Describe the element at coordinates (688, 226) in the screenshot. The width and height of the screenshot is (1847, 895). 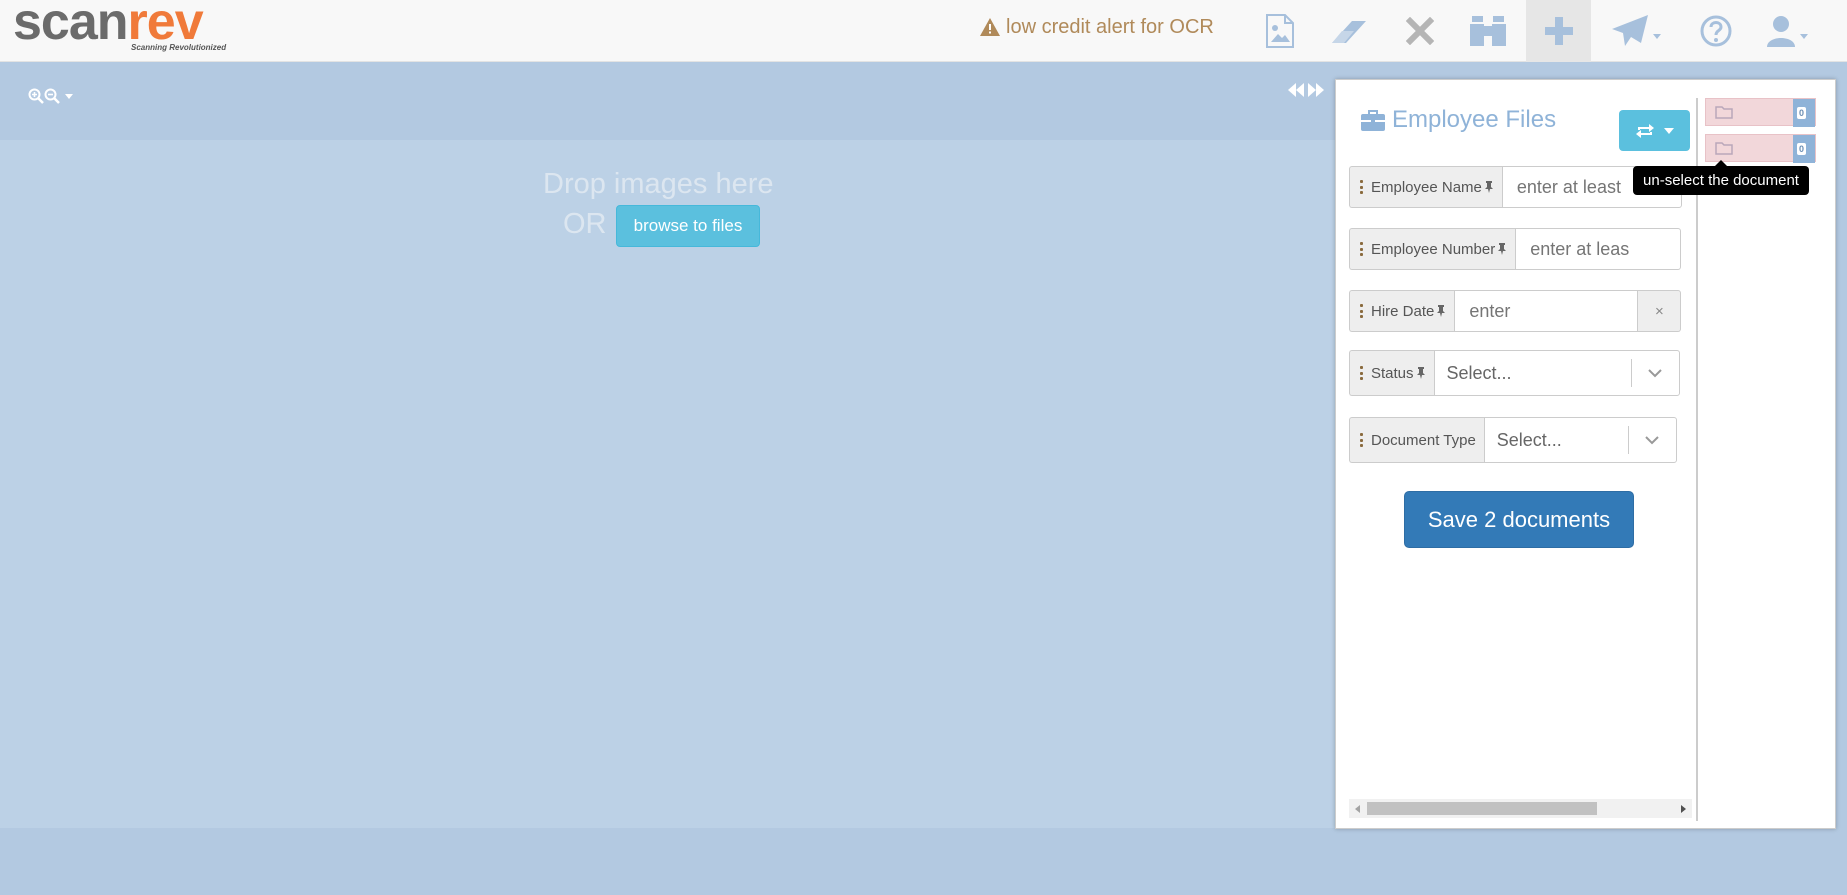
I see `browse-files-button: browse to files` at that location.